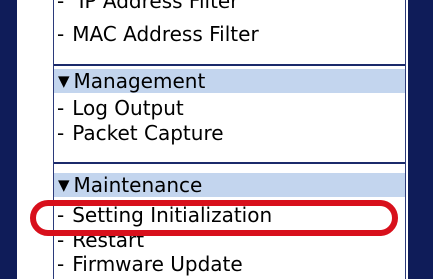 This screenshot has width=433, height=279. I want to click on nav-item-label: Firmware Update, so click(157, 264).